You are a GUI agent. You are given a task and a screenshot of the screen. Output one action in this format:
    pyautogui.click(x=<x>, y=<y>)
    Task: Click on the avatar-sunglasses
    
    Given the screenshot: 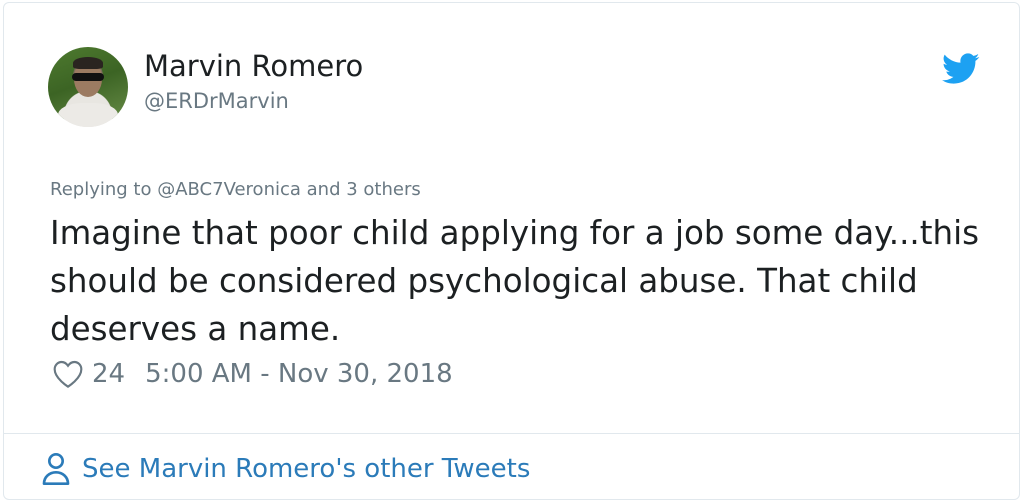 What is the action you would take?
    pyautogui.click(x=88, y=77)
    